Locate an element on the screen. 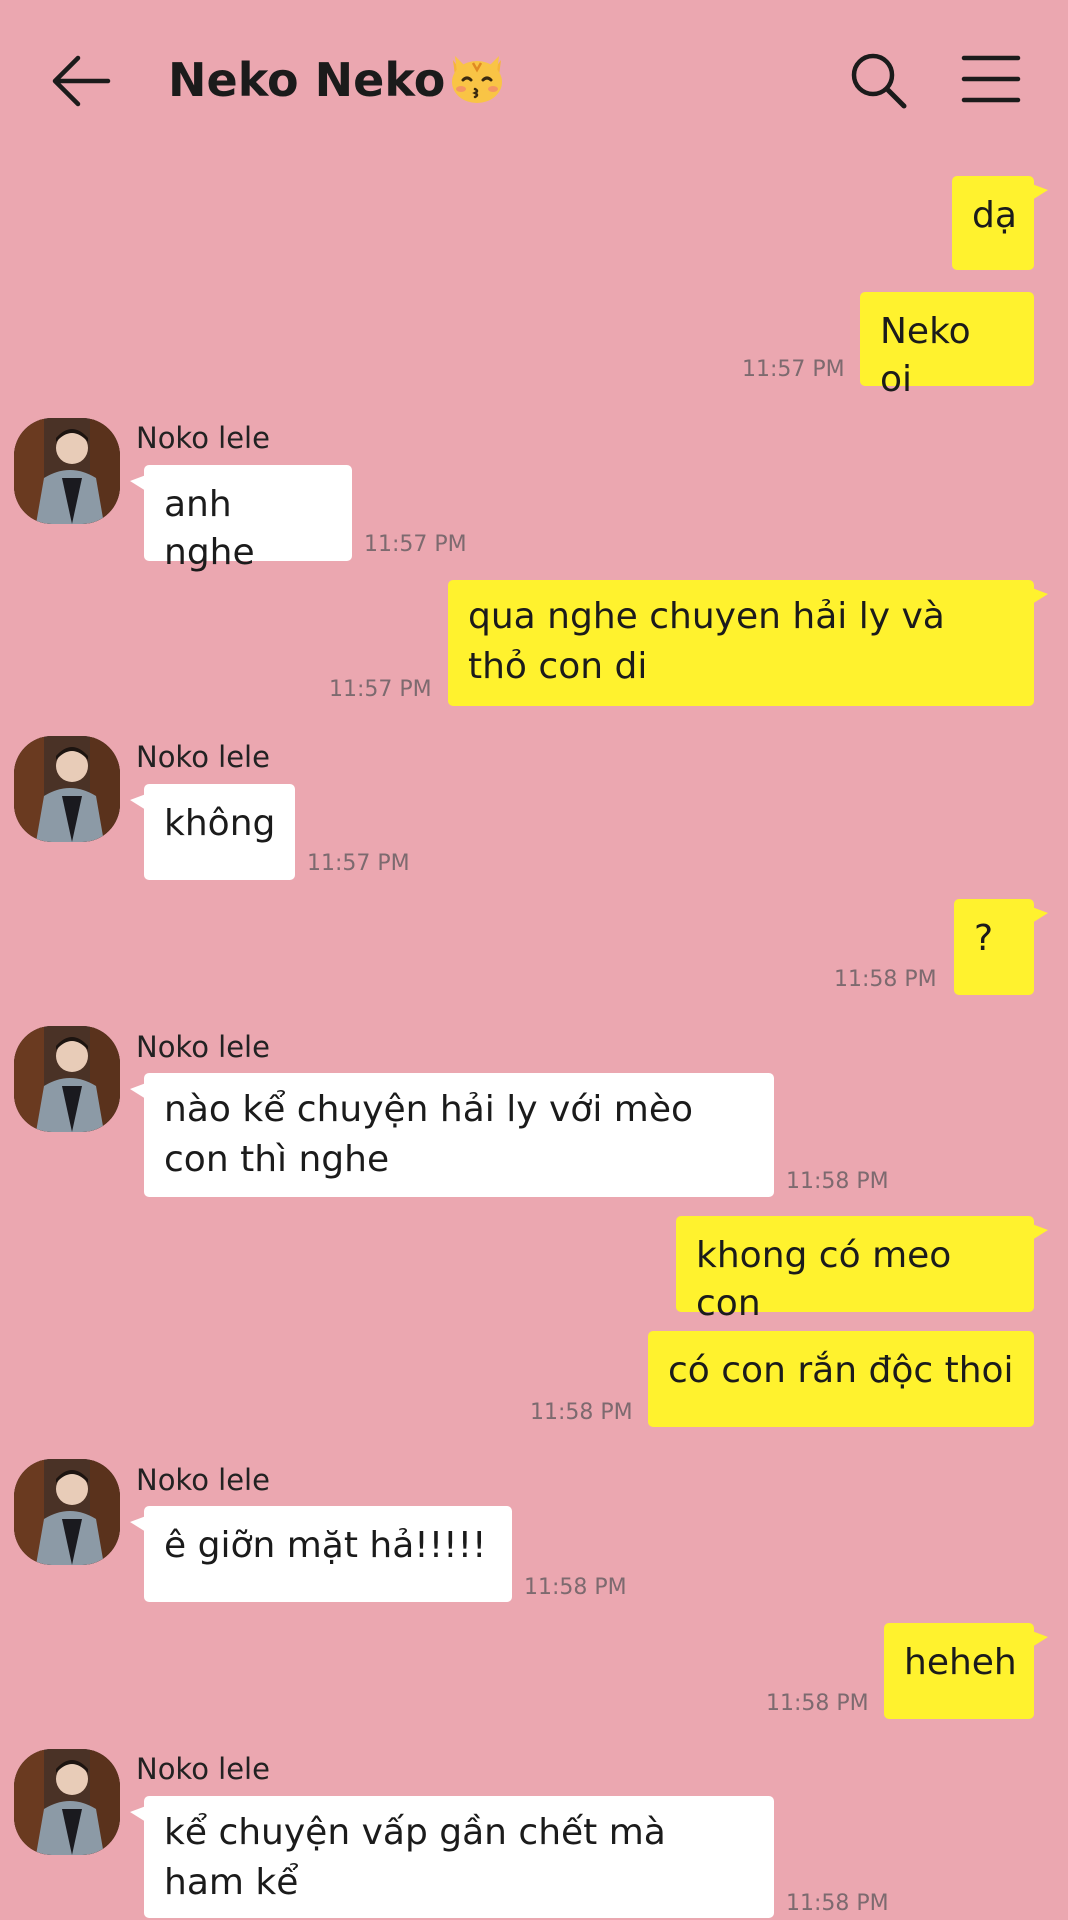  chat-header: Neko Neko is located at coordinates (534, 80).